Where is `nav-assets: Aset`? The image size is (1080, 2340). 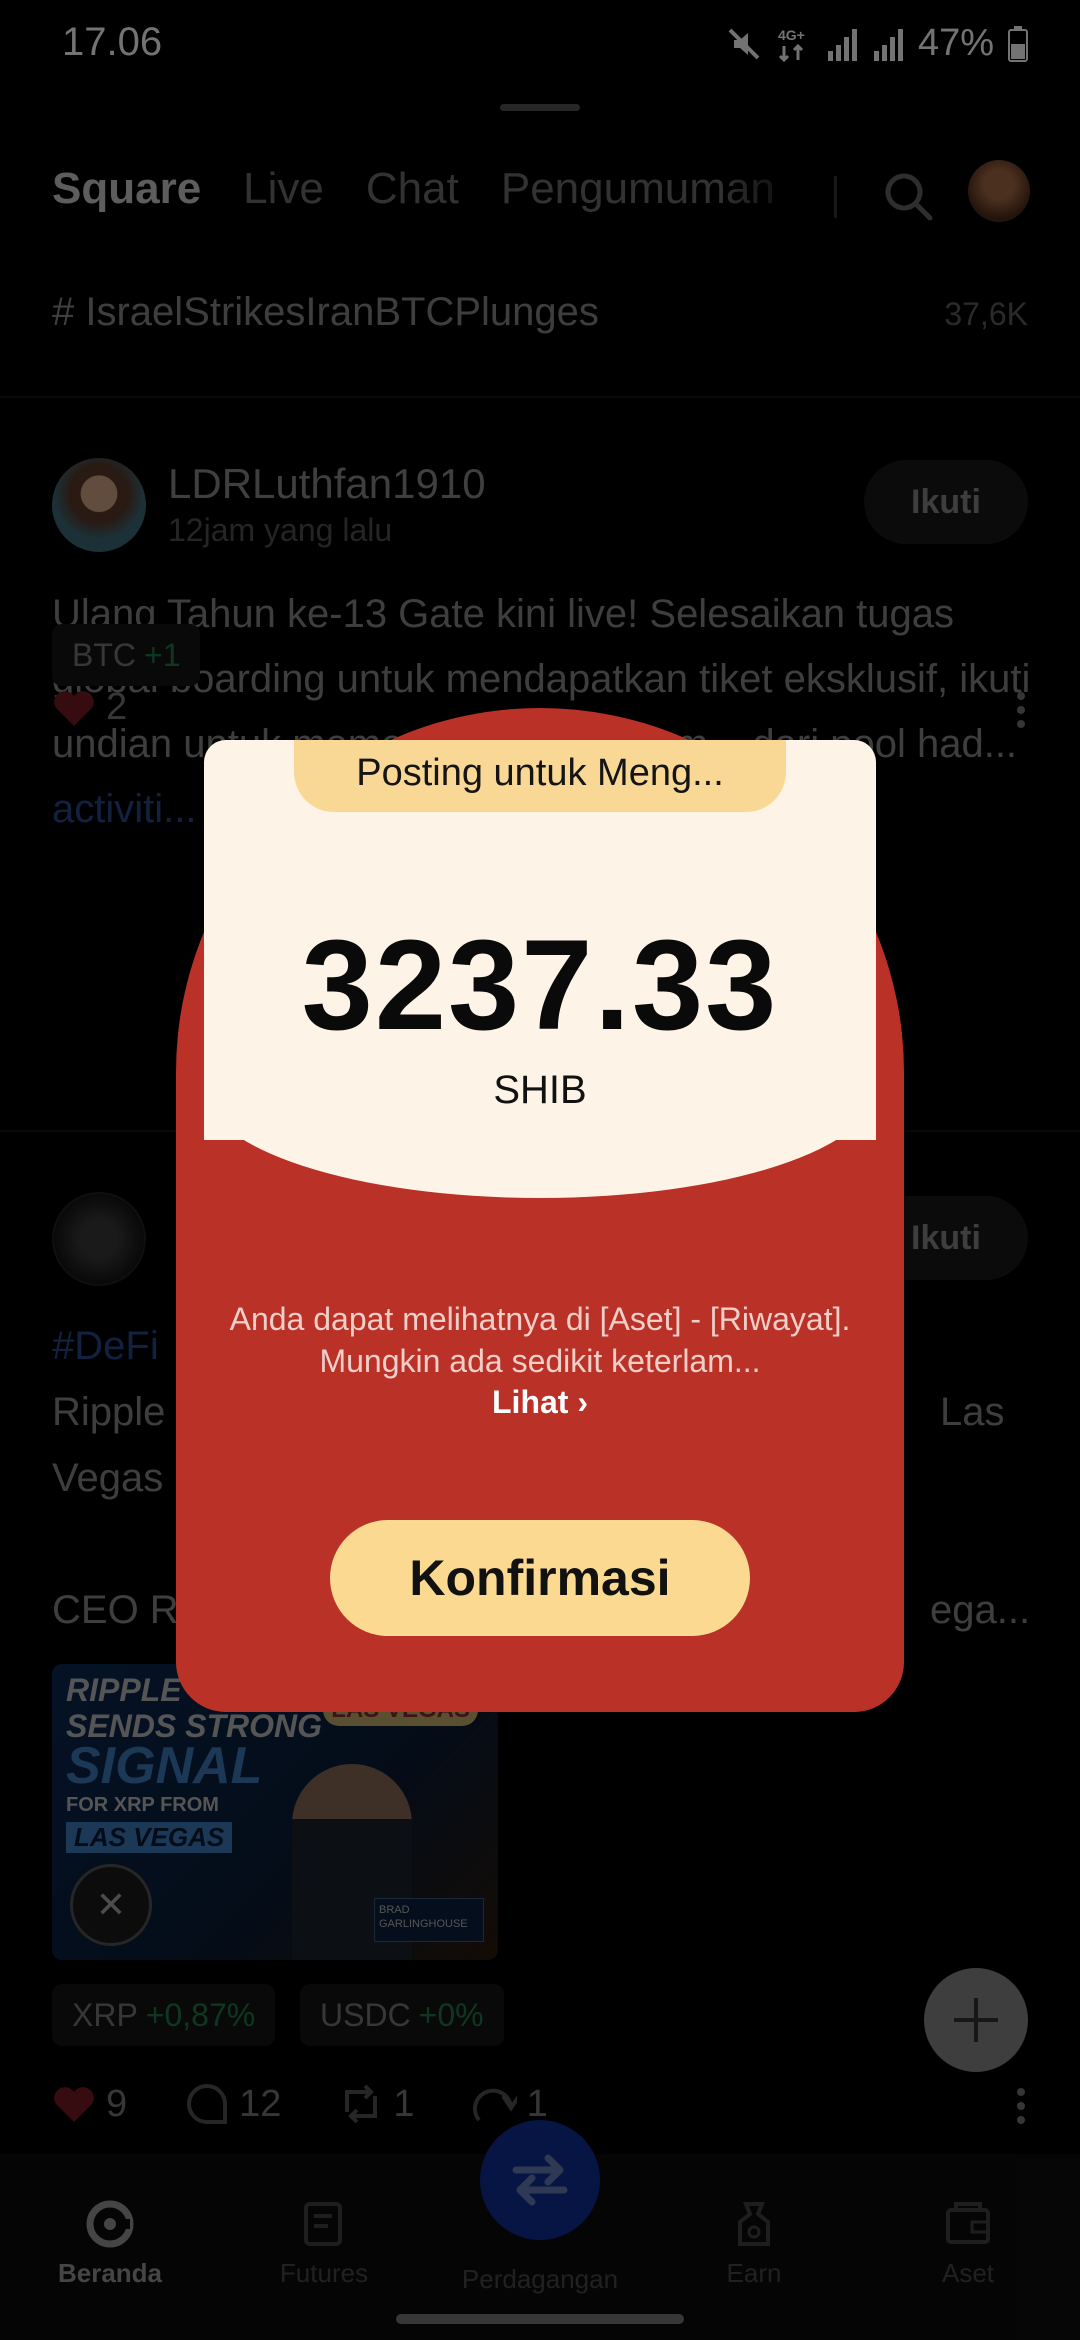 nav-assets: Aset is located at coordinates (968, 2229).